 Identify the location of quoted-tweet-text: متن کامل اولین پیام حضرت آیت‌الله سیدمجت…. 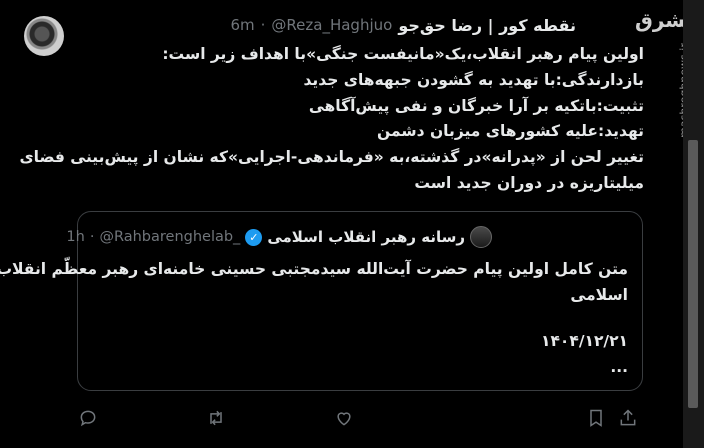
(314, 282).